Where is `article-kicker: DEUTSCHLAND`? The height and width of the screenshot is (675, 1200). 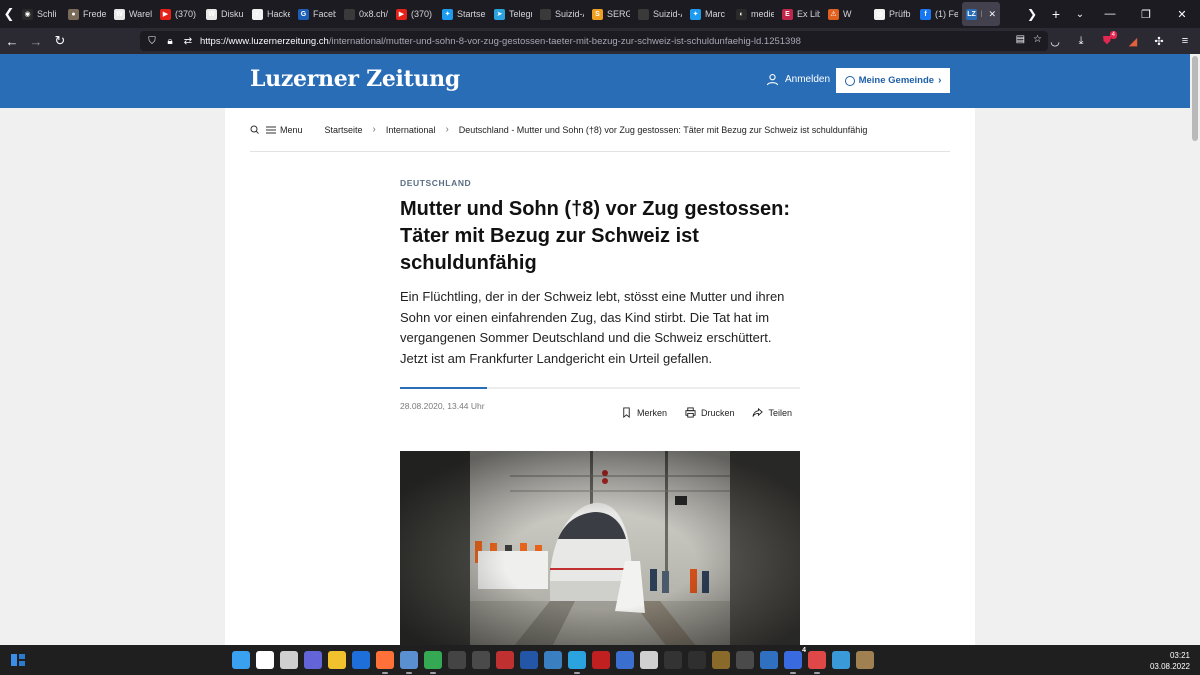
article-kicker: DEUTSCHLAND is located at coordinates (600, 183).